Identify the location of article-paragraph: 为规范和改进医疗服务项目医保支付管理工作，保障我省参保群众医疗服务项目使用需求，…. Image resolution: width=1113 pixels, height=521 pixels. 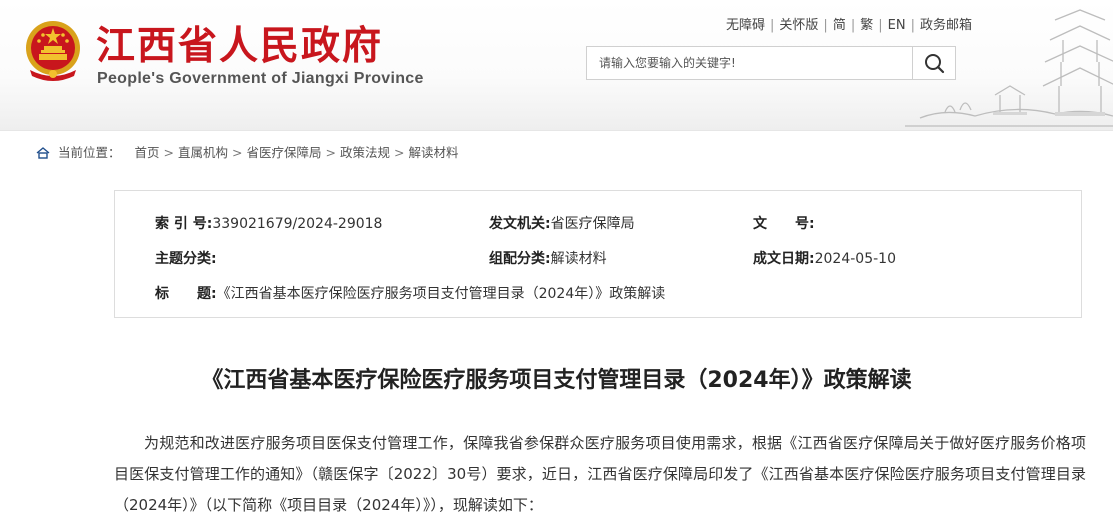
(600, 474).